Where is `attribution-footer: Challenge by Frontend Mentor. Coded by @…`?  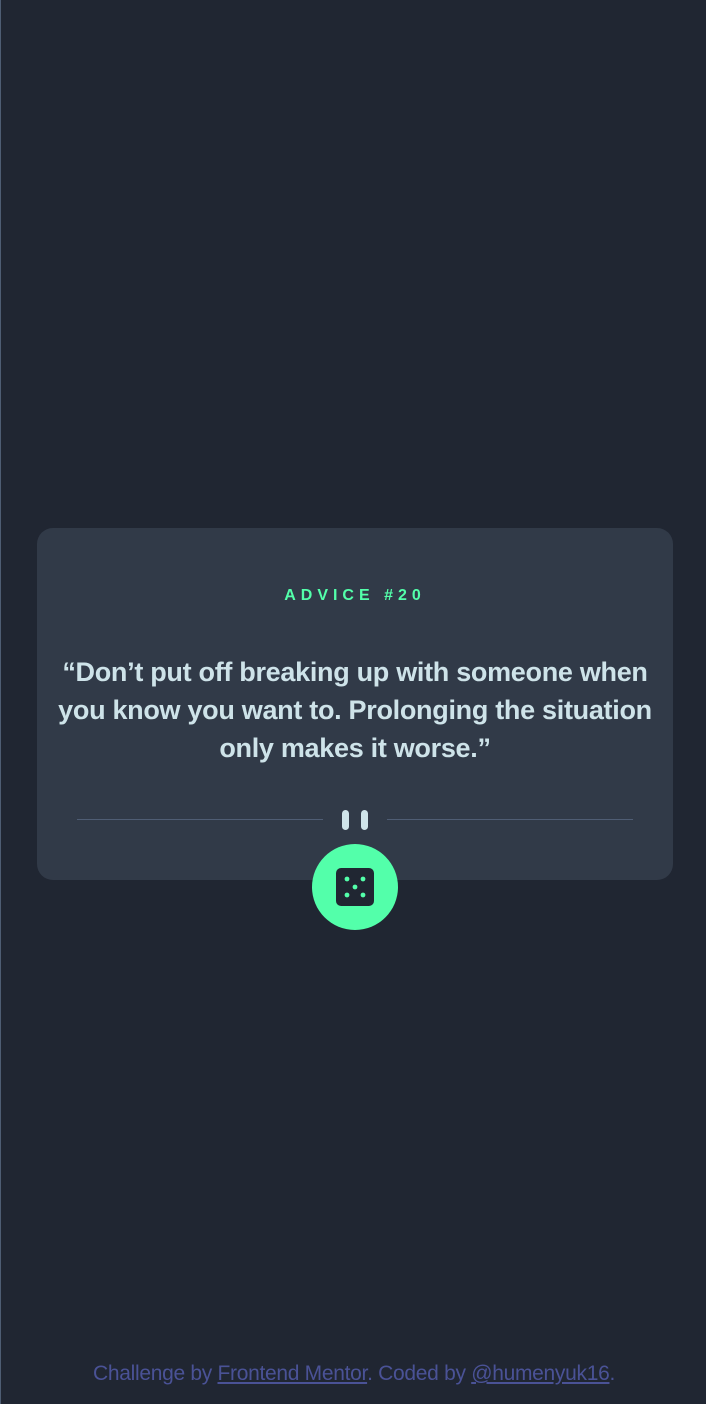
attribution-footer: Challenge by Frontend Mentor. Coded by @… is located at coordinates (353, 1374).